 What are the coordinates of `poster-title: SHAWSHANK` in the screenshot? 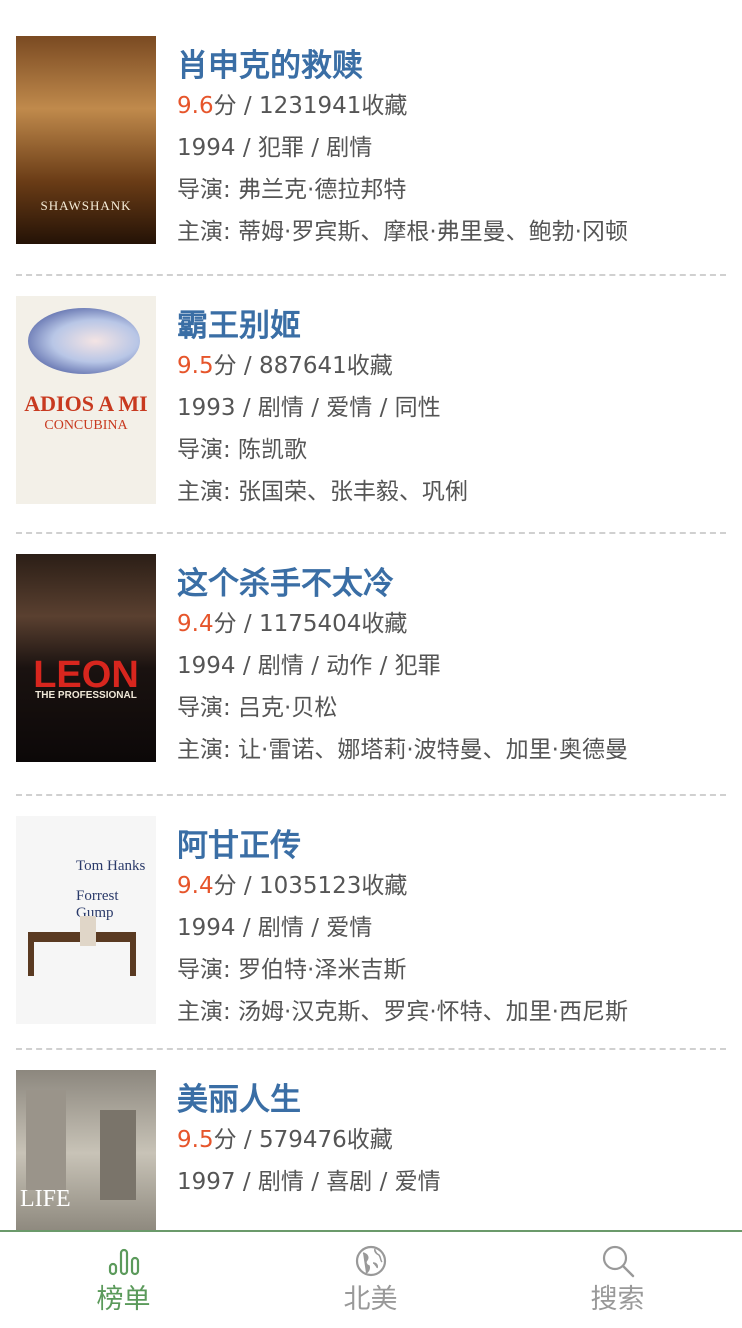 It's located at (86, 205).